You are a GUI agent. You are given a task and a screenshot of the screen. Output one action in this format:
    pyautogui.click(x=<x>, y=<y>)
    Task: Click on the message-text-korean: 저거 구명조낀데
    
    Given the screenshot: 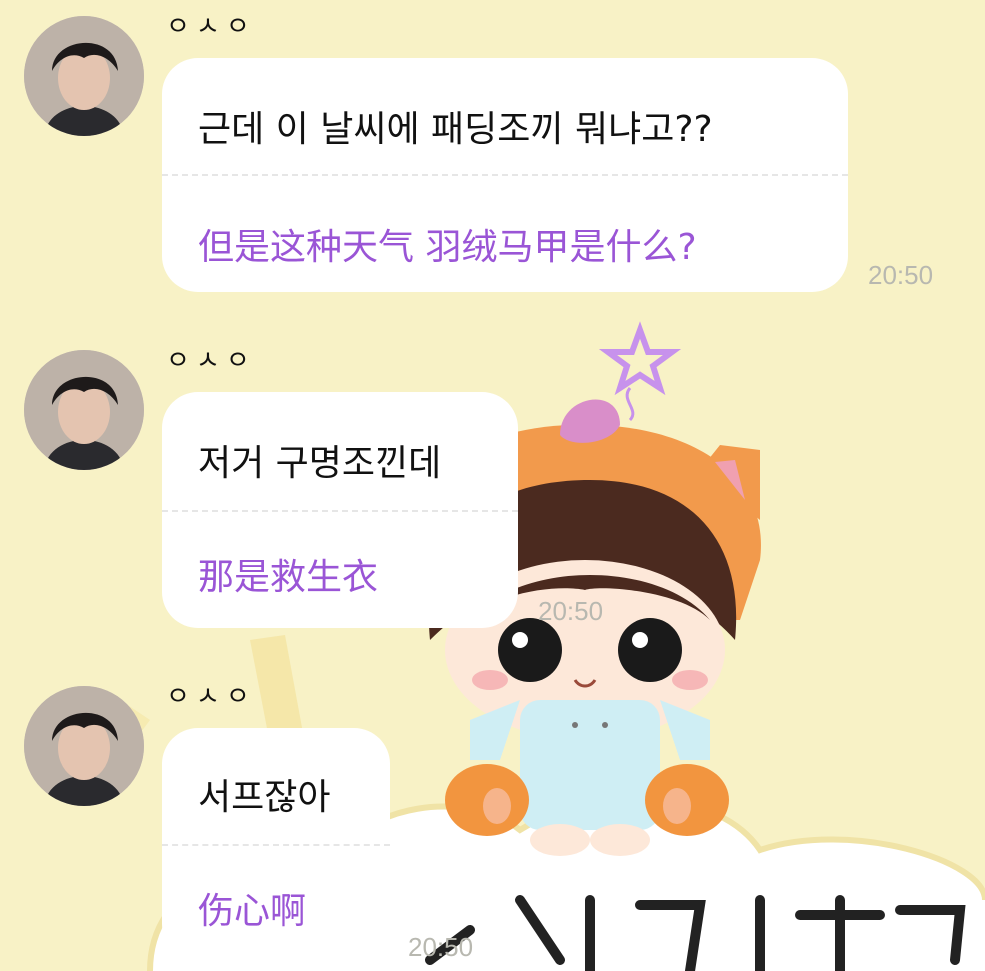 What is the action you would take?
    pyautogui.click(x=320, y=463)
    